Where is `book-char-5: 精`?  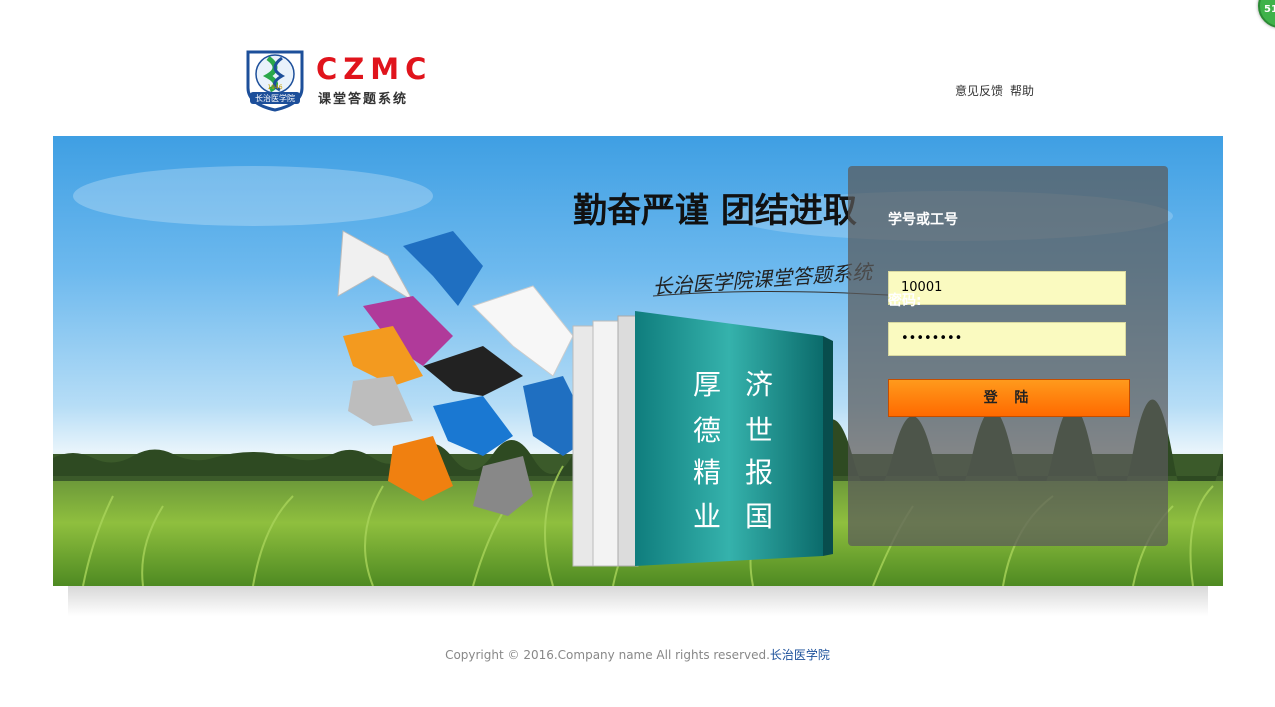 book-char-5: 精 is located at coordinates (707, 472).